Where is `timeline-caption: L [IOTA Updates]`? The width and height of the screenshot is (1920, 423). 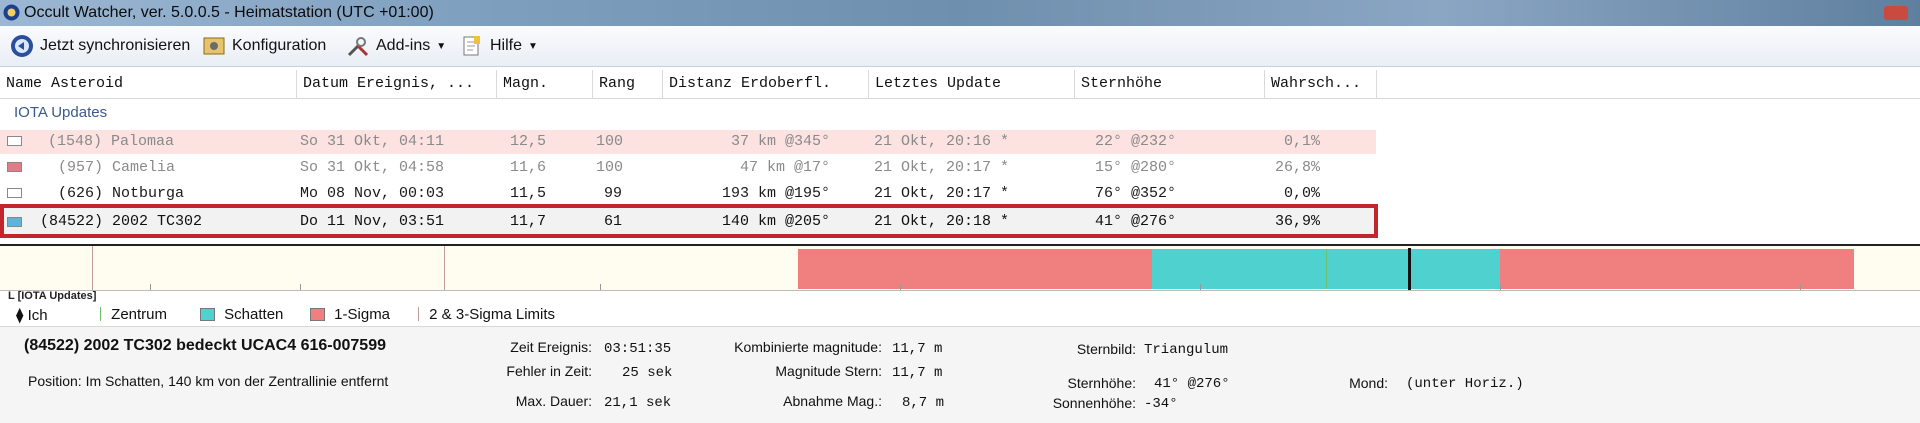 timeline-caption: L [IOTA Updates] is located at coordinates (52, 296).